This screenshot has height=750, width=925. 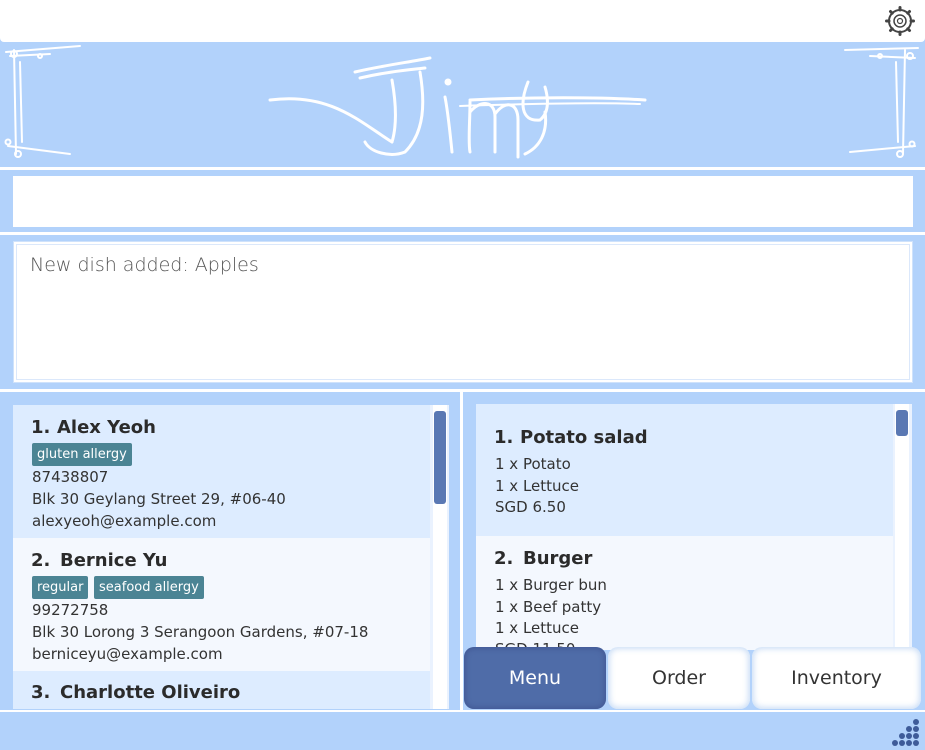 What do you see at coordinates (533, 464) in the screenshot?
I see `dish-ingredient: 1 x Potato` at bounding box center [533, 464].